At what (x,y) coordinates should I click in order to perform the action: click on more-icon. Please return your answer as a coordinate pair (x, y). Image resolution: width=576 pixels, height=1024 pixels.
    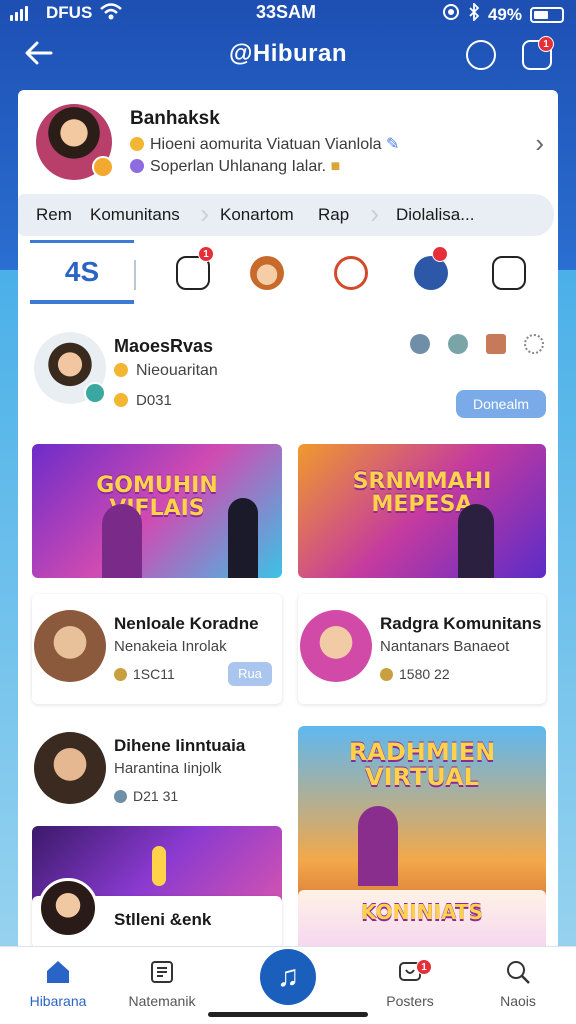
    Looking at the image, I should click on (534, 344).